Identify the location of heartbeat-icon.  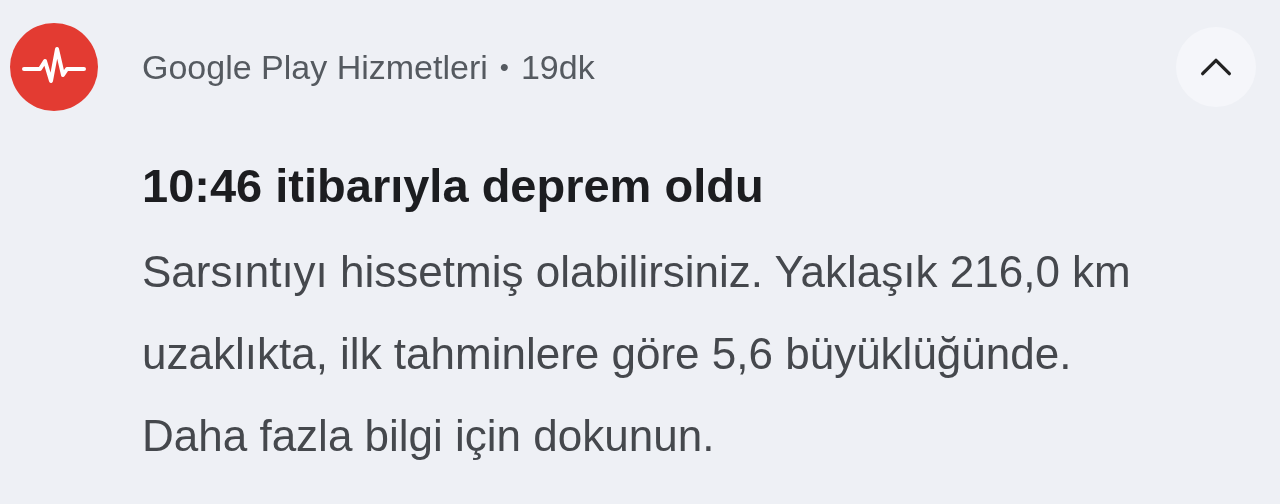
(54, 67).